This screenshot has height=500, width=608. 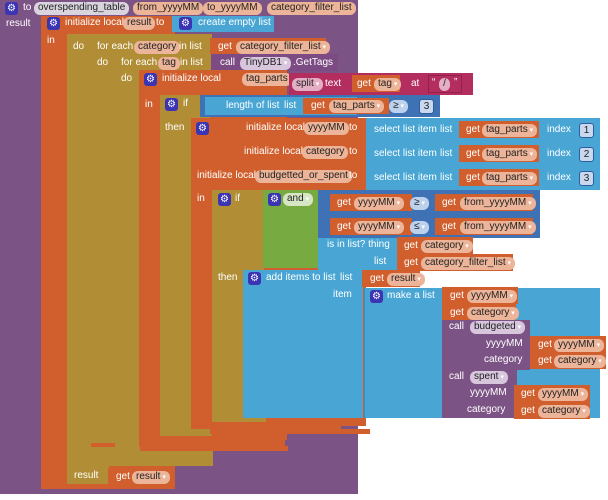 I want to click on component-dropdown: TinyDB1, so click(x=266, y=63).